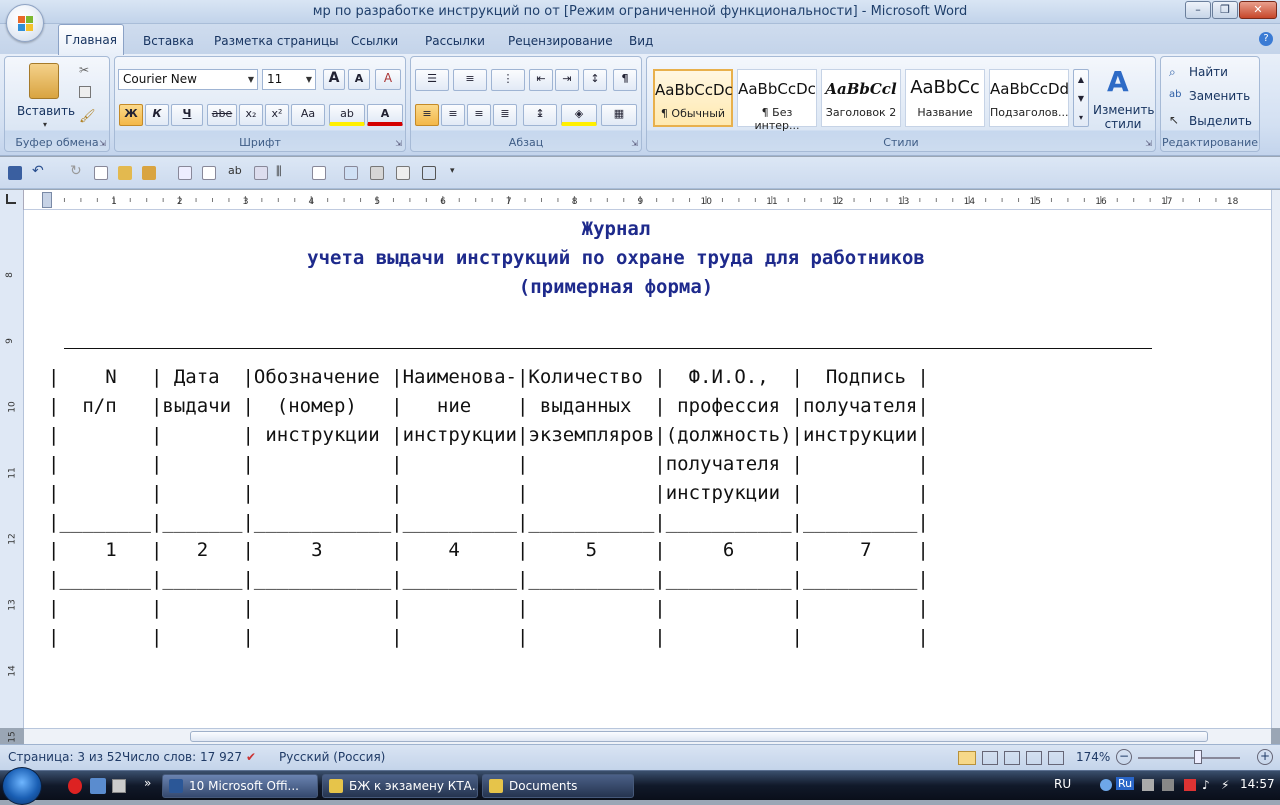  I want to click on spelling-icon: ab, so click(235, 171).